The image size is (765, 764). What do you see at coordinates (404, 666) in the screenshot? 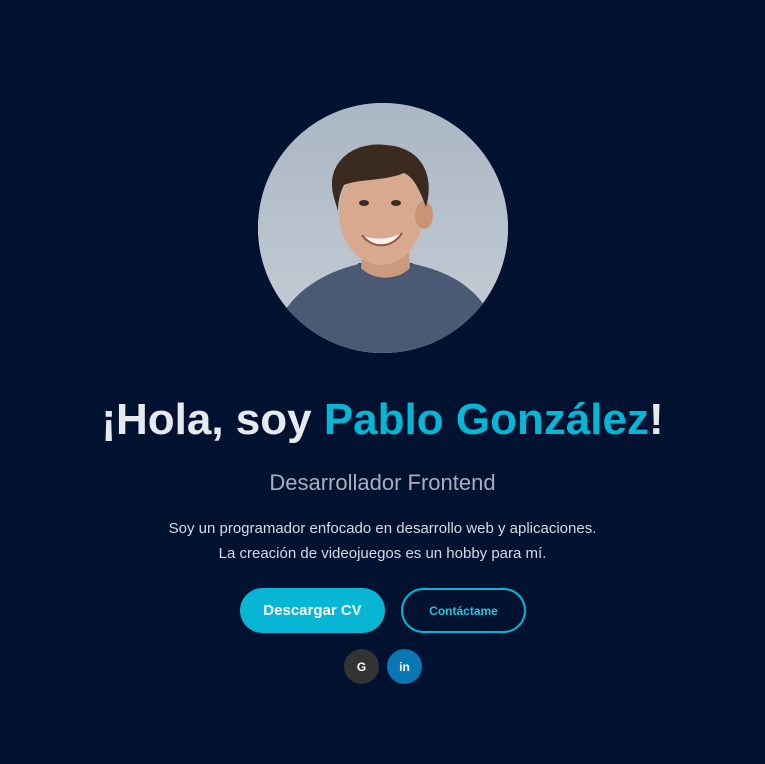
I see `linkedin-icon: in` at bounding box center [404, 666].